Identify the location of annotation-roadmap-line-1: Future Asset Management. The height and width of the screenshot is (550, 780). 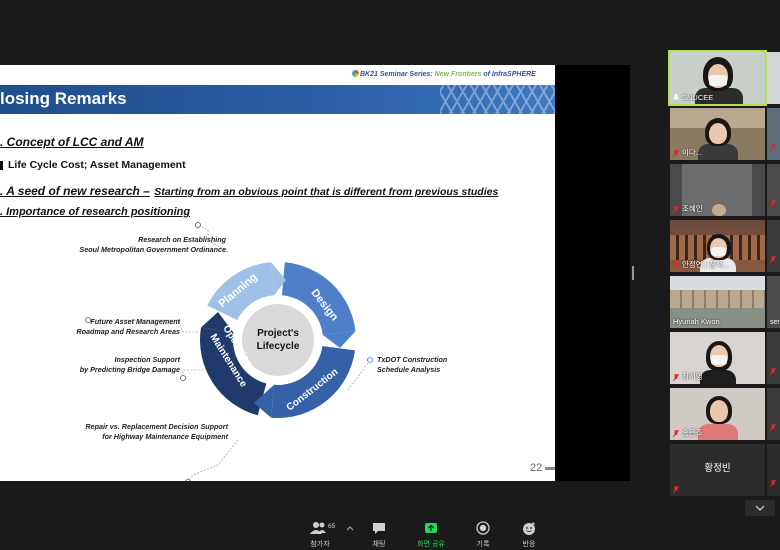
(135, 321).